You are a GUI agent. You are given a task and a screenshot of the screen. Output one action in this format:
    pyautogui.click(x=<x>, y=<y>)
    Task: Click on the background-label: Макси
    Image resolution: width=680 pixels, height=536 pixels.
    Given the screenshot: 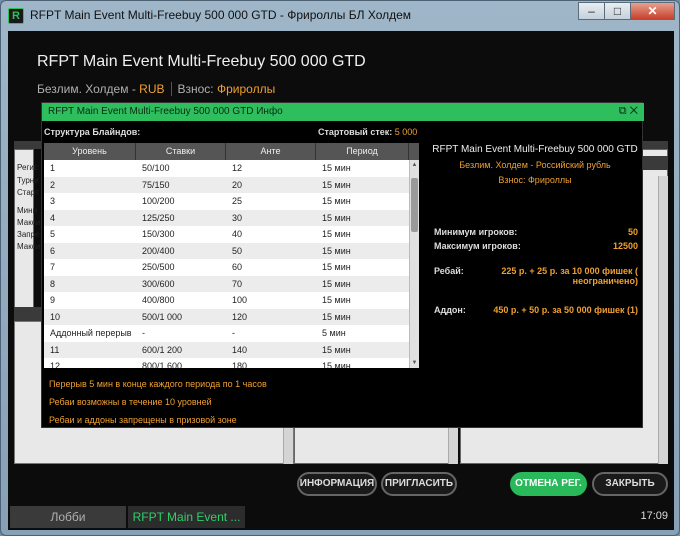 What is the action you would take?
    pyautogui.click(x=29, y=246)
    